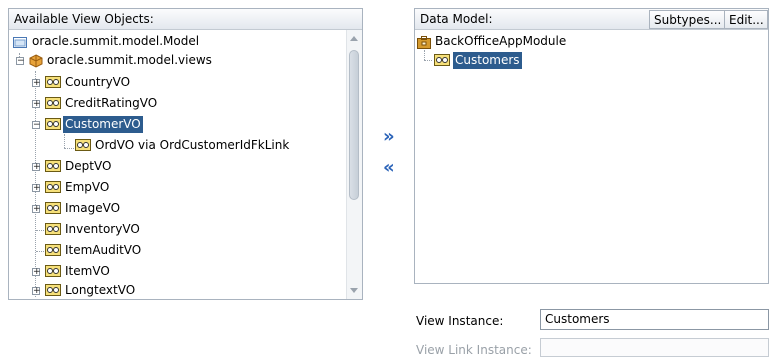 The height and width of the screenshot is (360, 775). I want to click on view-instance-label: View Instance:, so click(460, 321).